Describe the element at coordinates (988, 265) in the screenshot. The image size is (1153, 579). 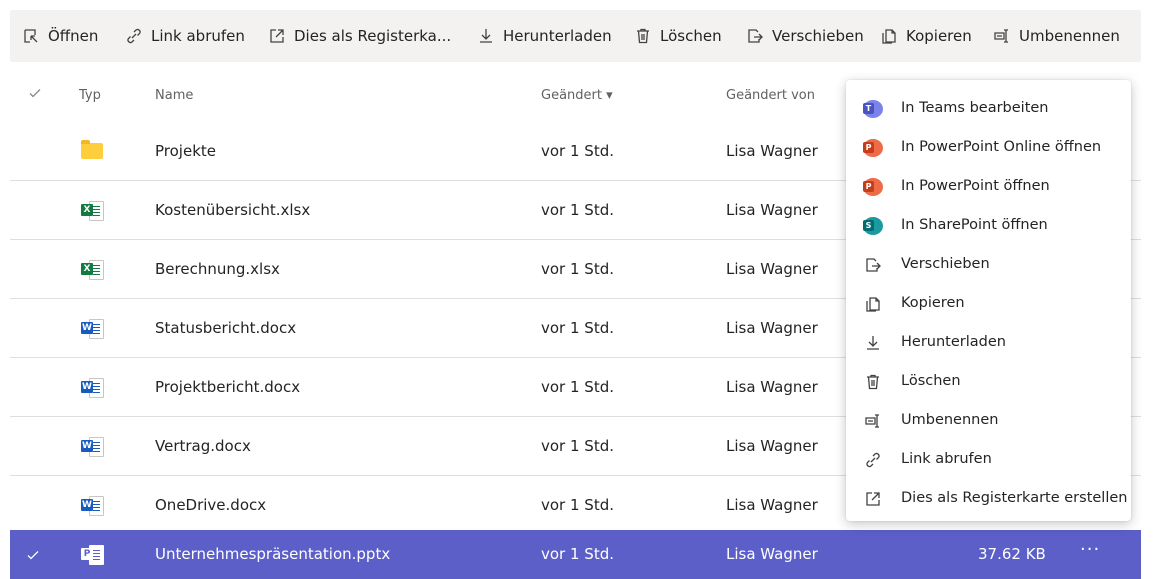
I see `menu-item-move: Verschieben` at that location.